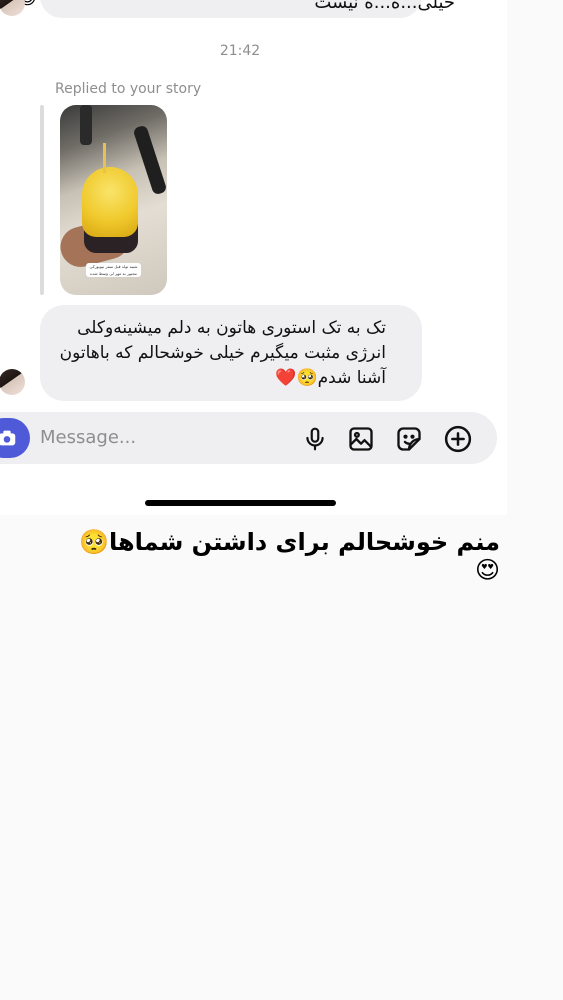 This screenshot has width=563, height=1000. I want to click on message-timestamp: 21:42, so click(240, 51).